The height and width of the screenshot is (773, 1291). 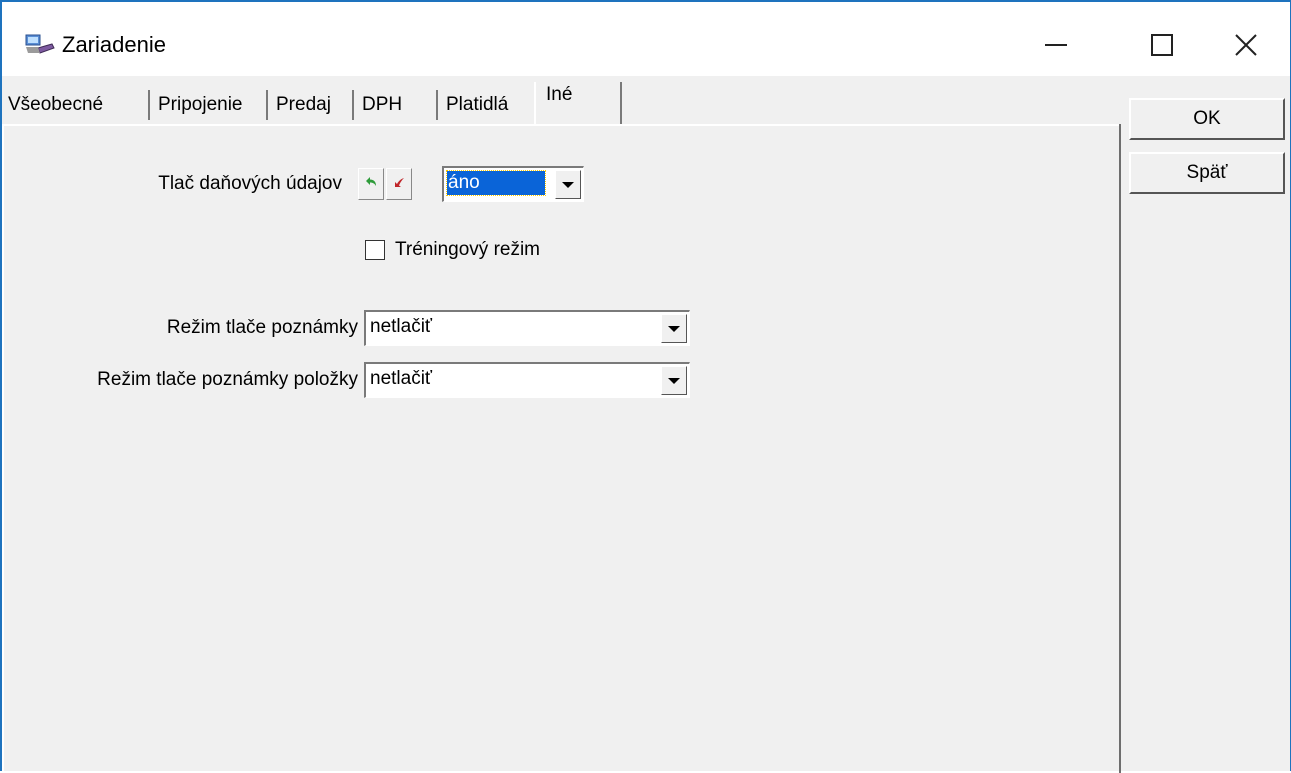 What do you see at coordinates (527, 380) in the screenshot?
I see `item-note-print-select: netlačiť` at bounding box center [527, 380].